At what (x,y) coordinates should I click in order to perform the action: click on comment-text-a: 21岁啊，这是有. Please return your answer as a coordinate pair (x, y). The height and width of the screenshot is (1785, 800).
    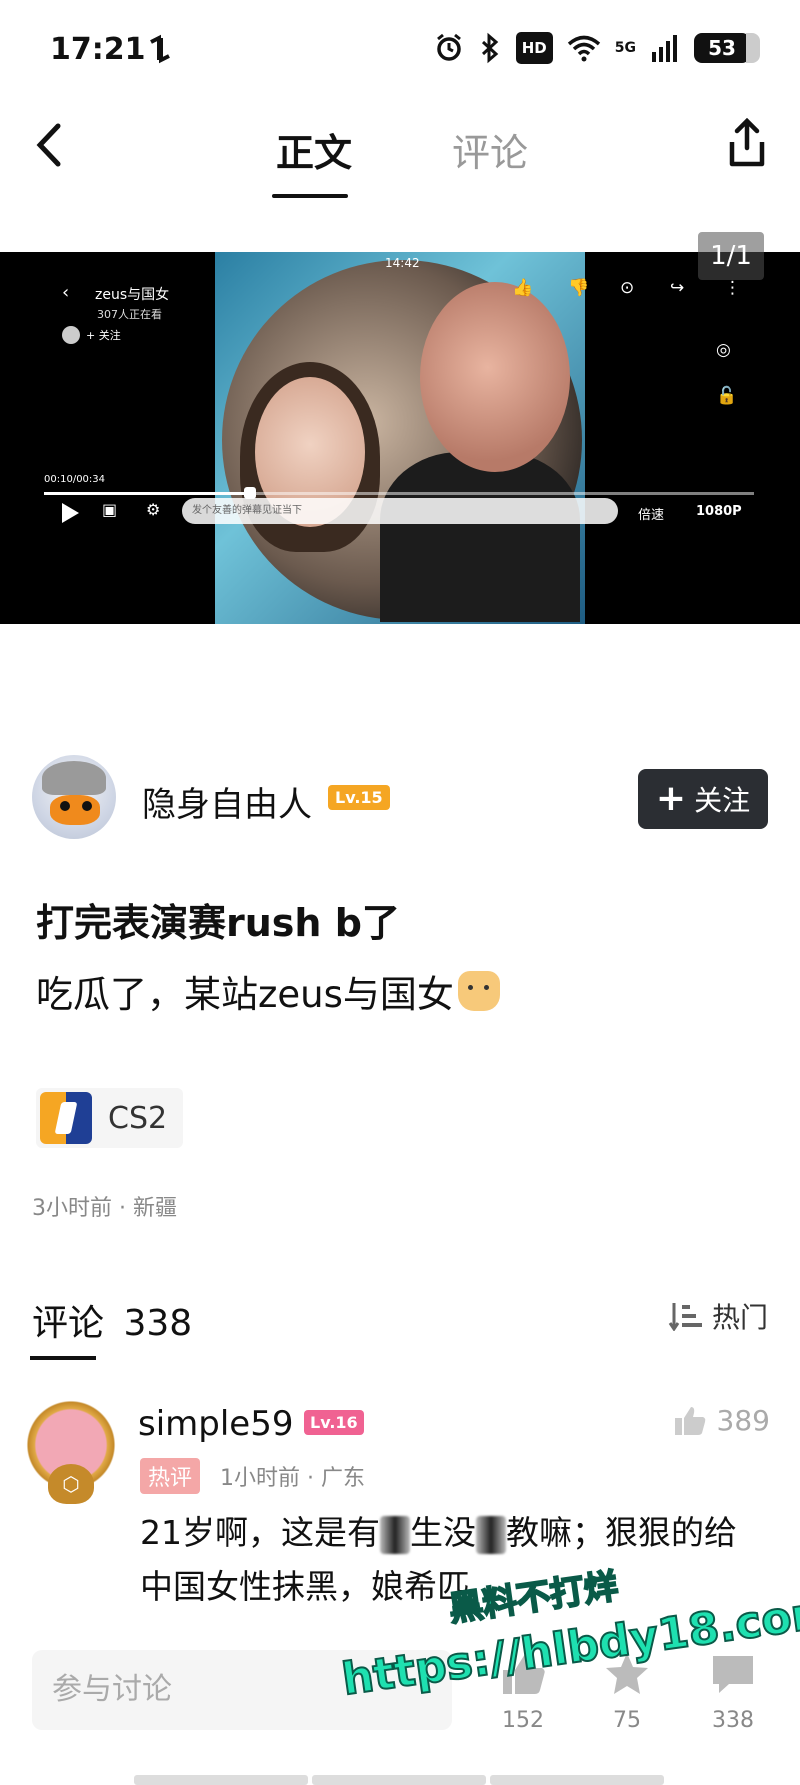
    Looking at the image, I should click on (260, 1532).